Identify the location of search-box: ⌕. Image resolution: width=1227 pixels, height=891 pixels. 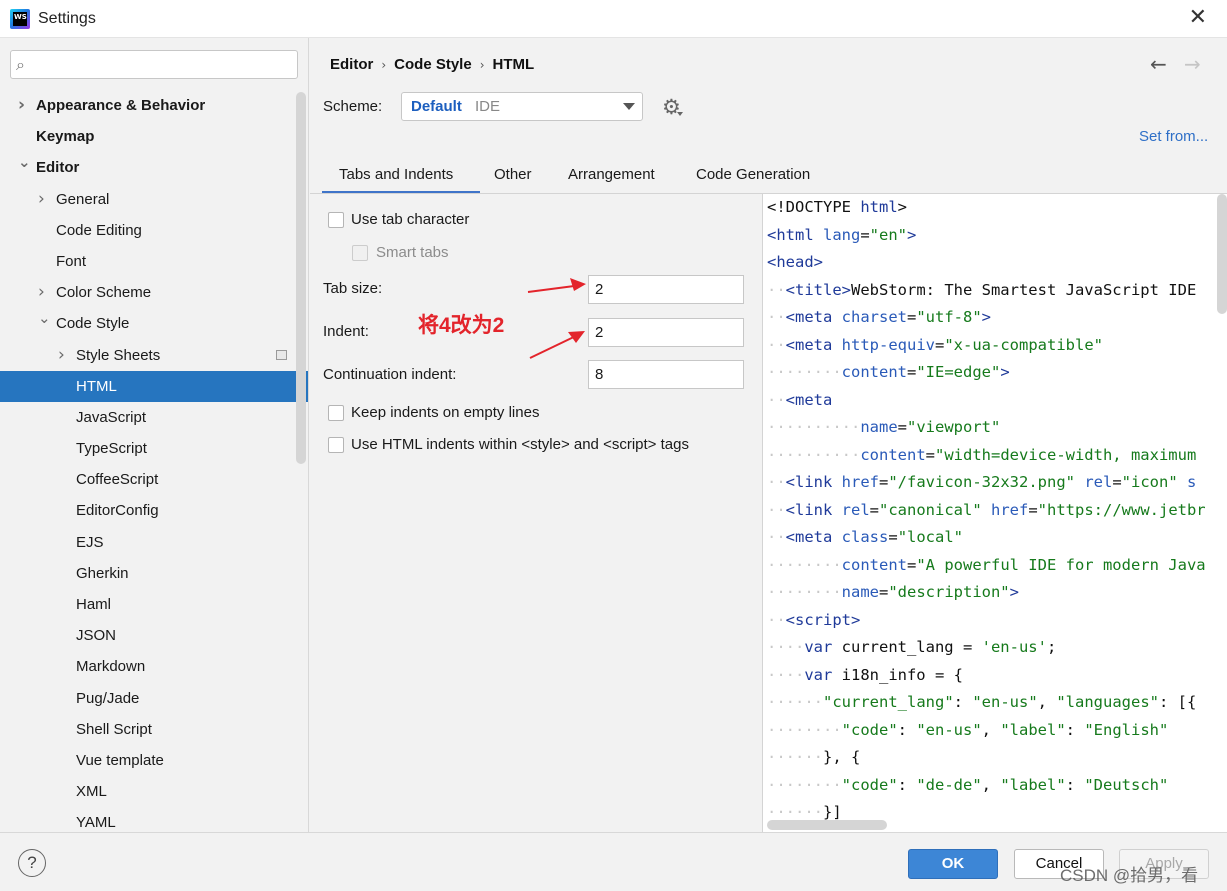
(154, 64).